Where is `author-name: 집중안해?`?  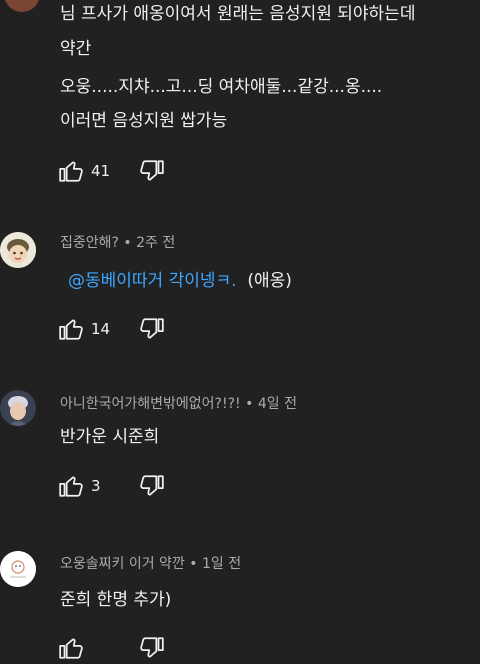 author-name: 집중안해? is located at coordinates (89, 243).